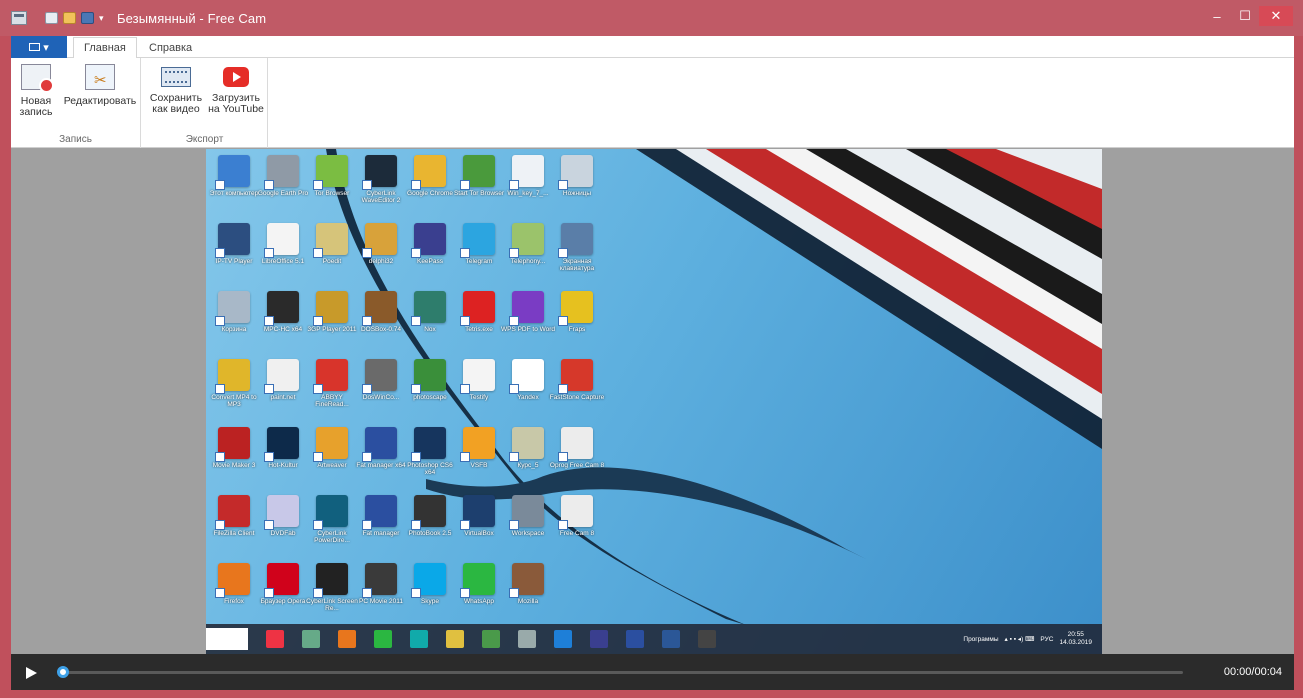 The width and height of the screenshot is (1303, 698). I want to click on desktop-icon: Firefox, so click(234, 593).